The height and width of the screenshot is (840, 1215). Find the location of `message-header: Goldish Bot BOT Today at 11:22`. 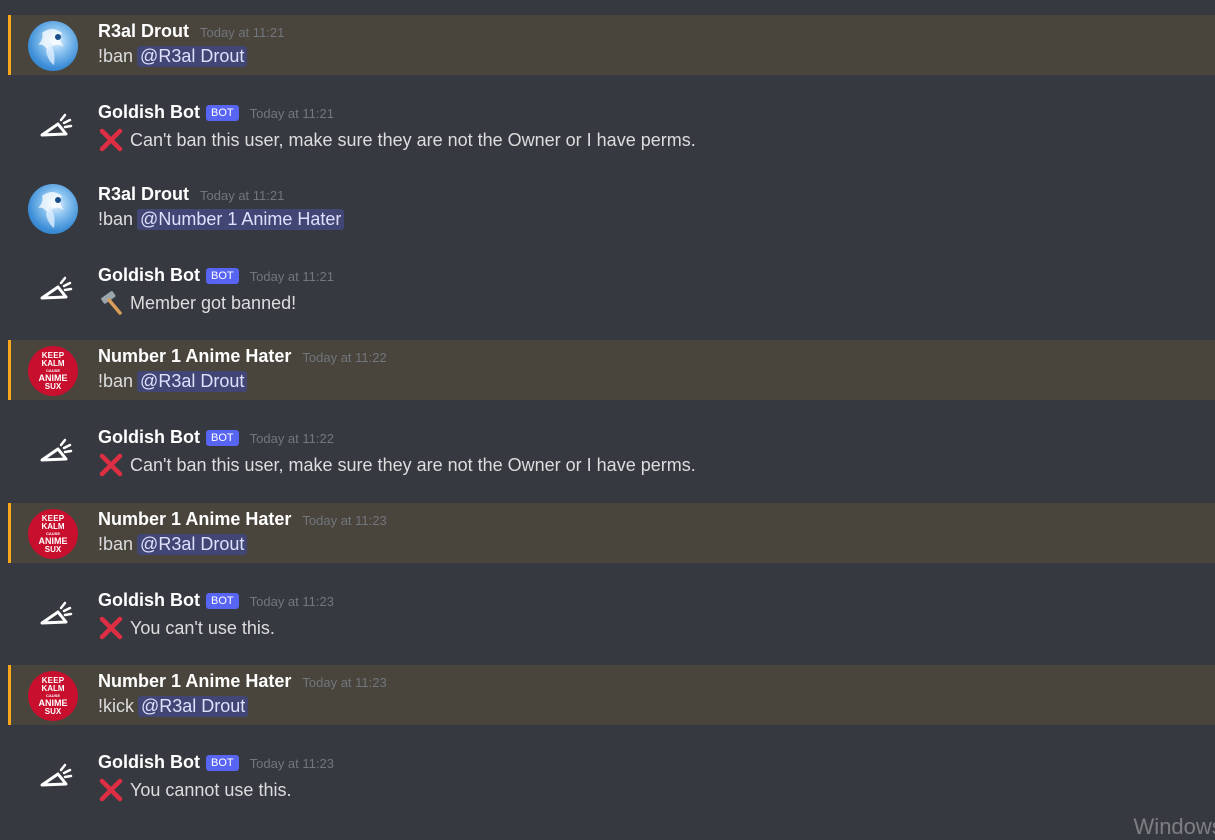

message-header: Goldish Bot BOT Today at 11:22 is located at coordinates (216, 438).